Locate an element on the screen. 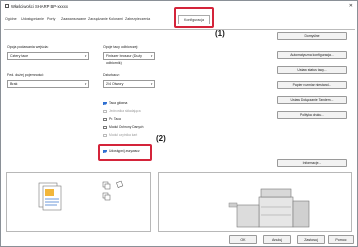 The width and height of the screenshot is (358, 247). checkbox-card-reader: Moduł czytnika kart is located at coordinates (120, 135).